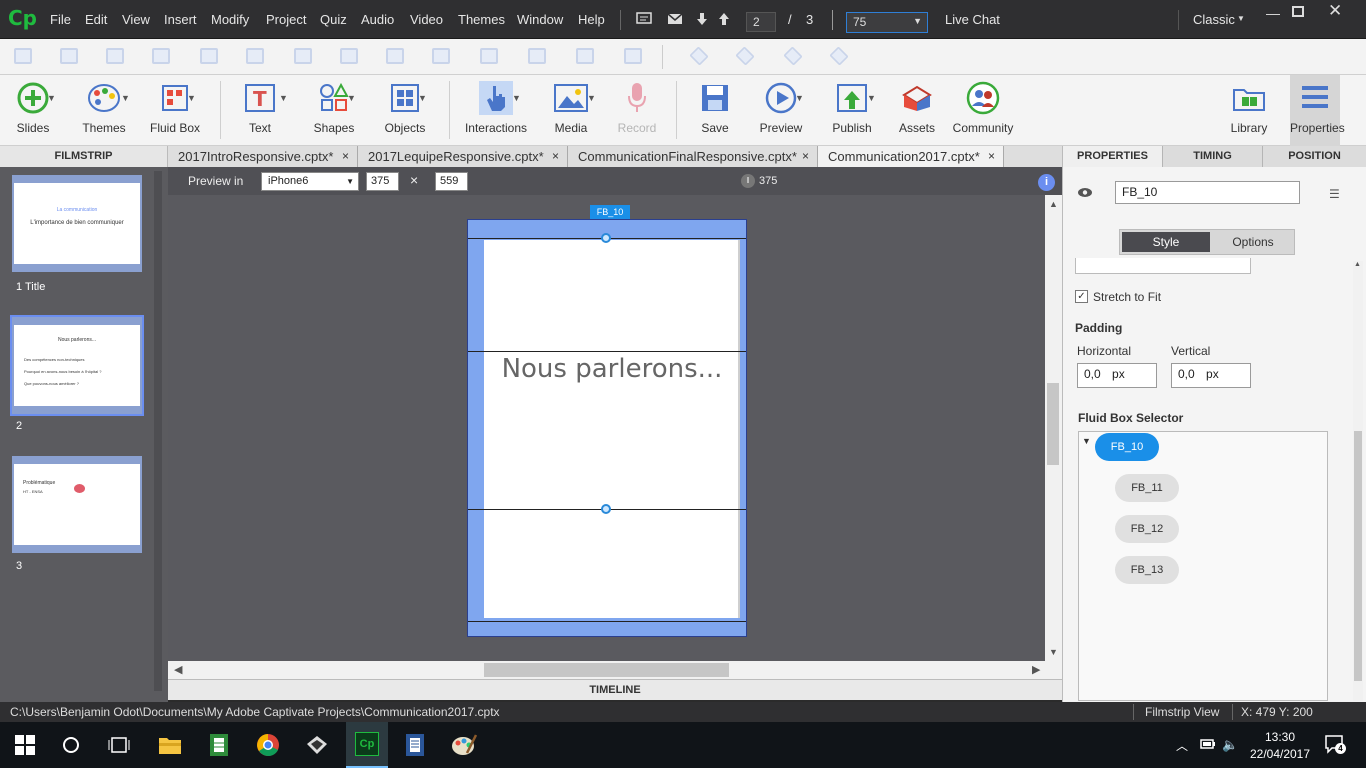 This screenshot has height=768, width=1366. Describe the element at coordinates (911, 156) in the screenshot. I see `tab-communication2017: Communication2017.cptx* ×` at that location.